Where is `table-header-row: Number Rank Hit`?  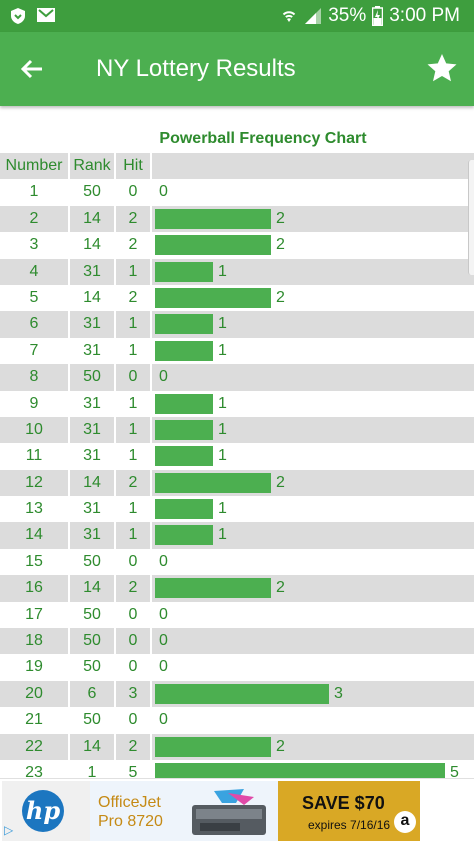 table-header-row: Number Rank Hit is located at coordinates (237, 166).